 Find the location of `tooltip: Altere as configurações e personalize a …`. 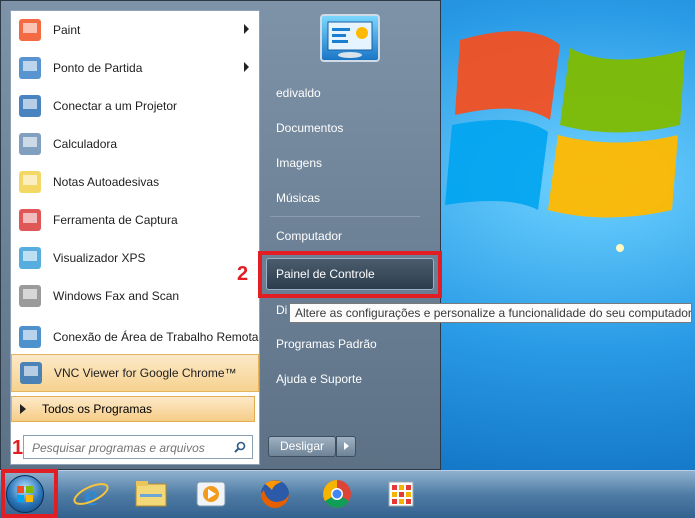

tooltip: Altere as configurações e personalize a … is located at coordinates (490, 313).